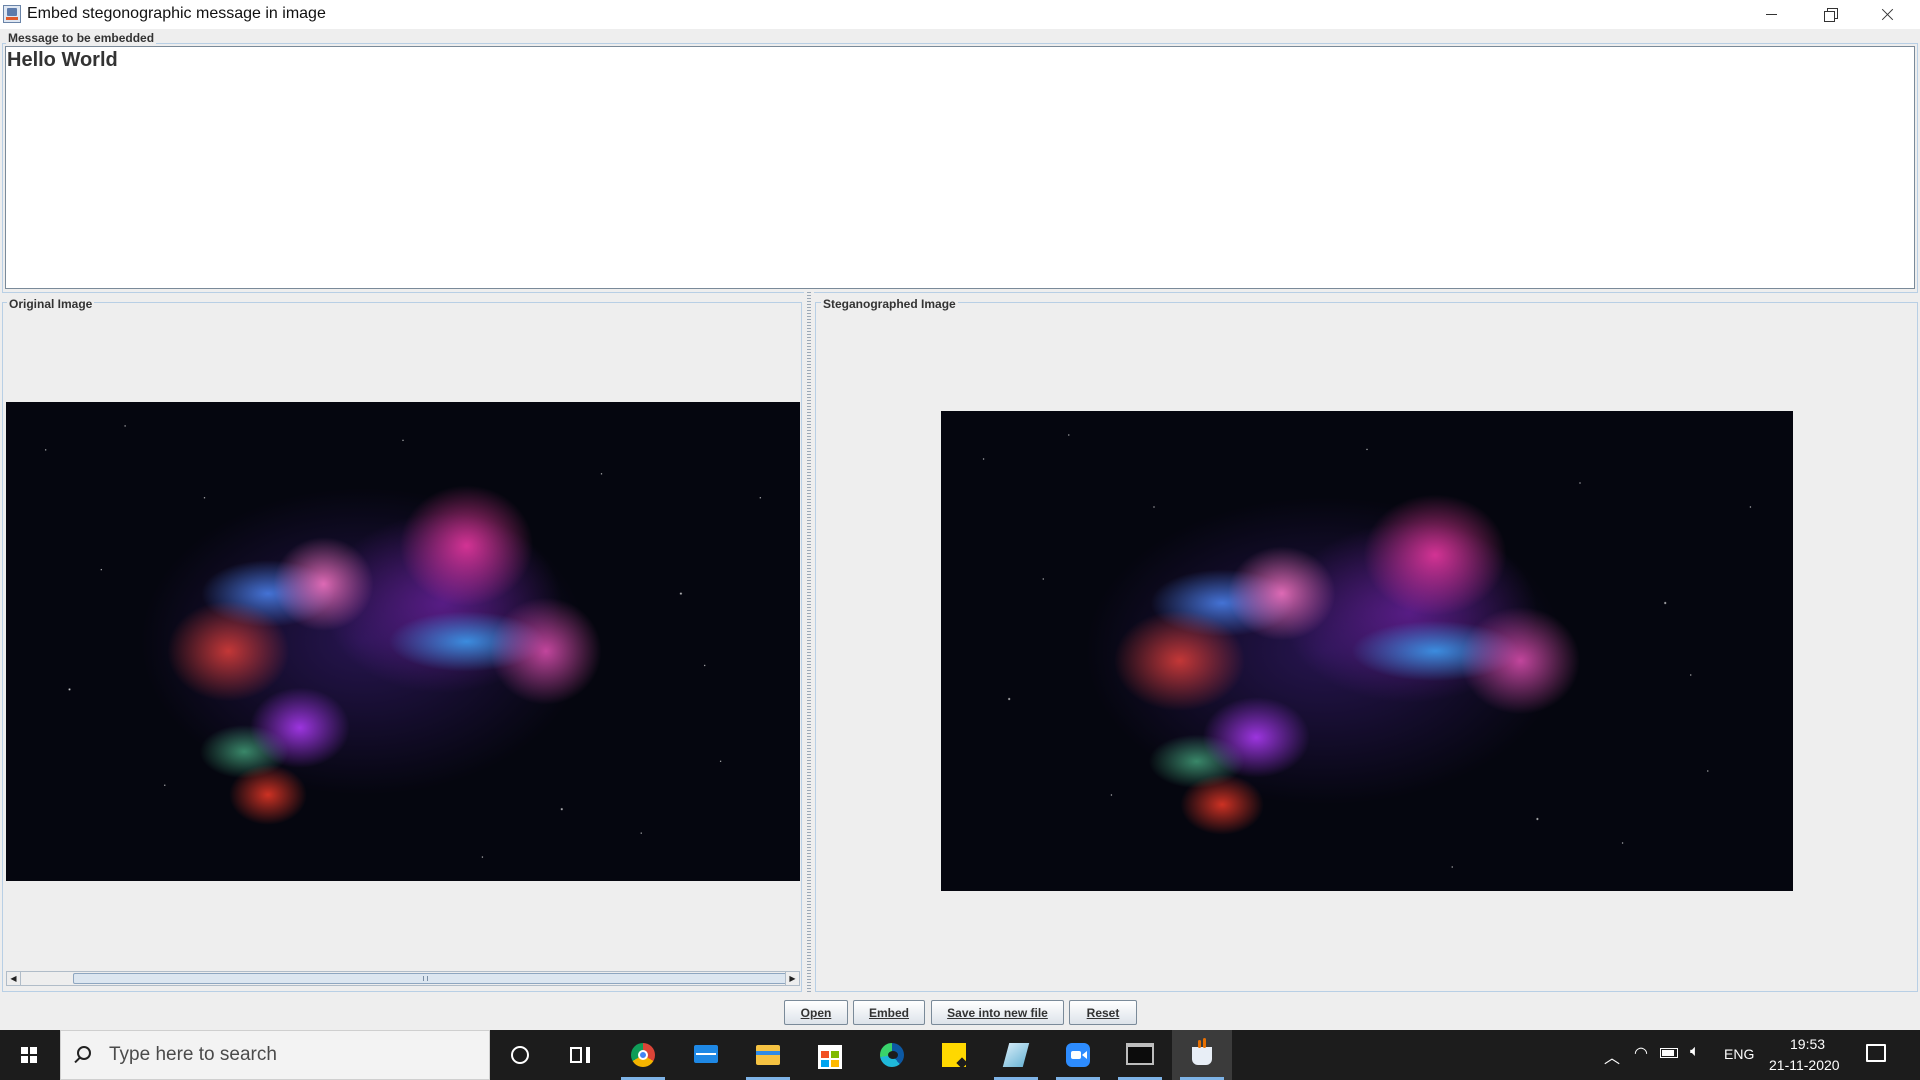 This screenshot has width=1920, height=1080. I want to click on java-app-icon, so click(12, 14).